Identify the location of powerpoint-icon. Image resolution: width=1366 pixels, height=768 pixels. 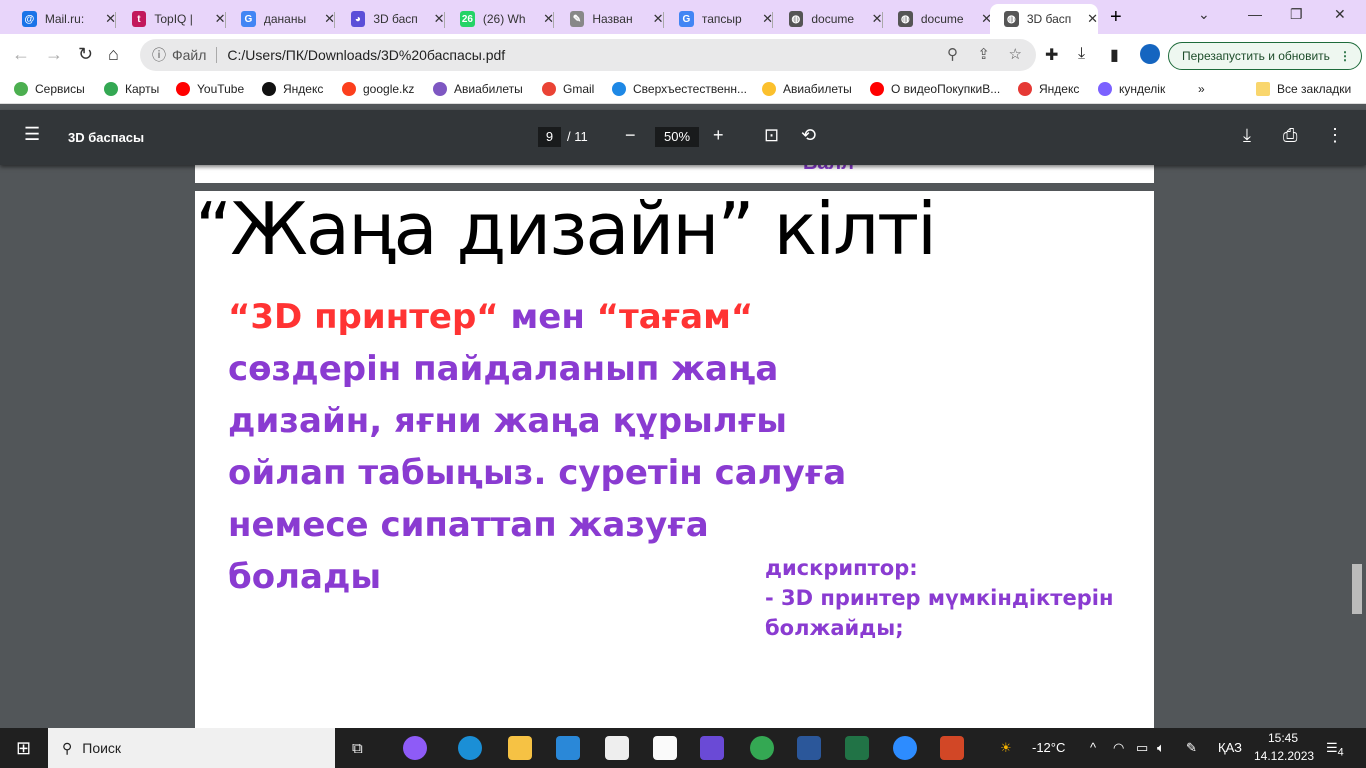
(952, 748).